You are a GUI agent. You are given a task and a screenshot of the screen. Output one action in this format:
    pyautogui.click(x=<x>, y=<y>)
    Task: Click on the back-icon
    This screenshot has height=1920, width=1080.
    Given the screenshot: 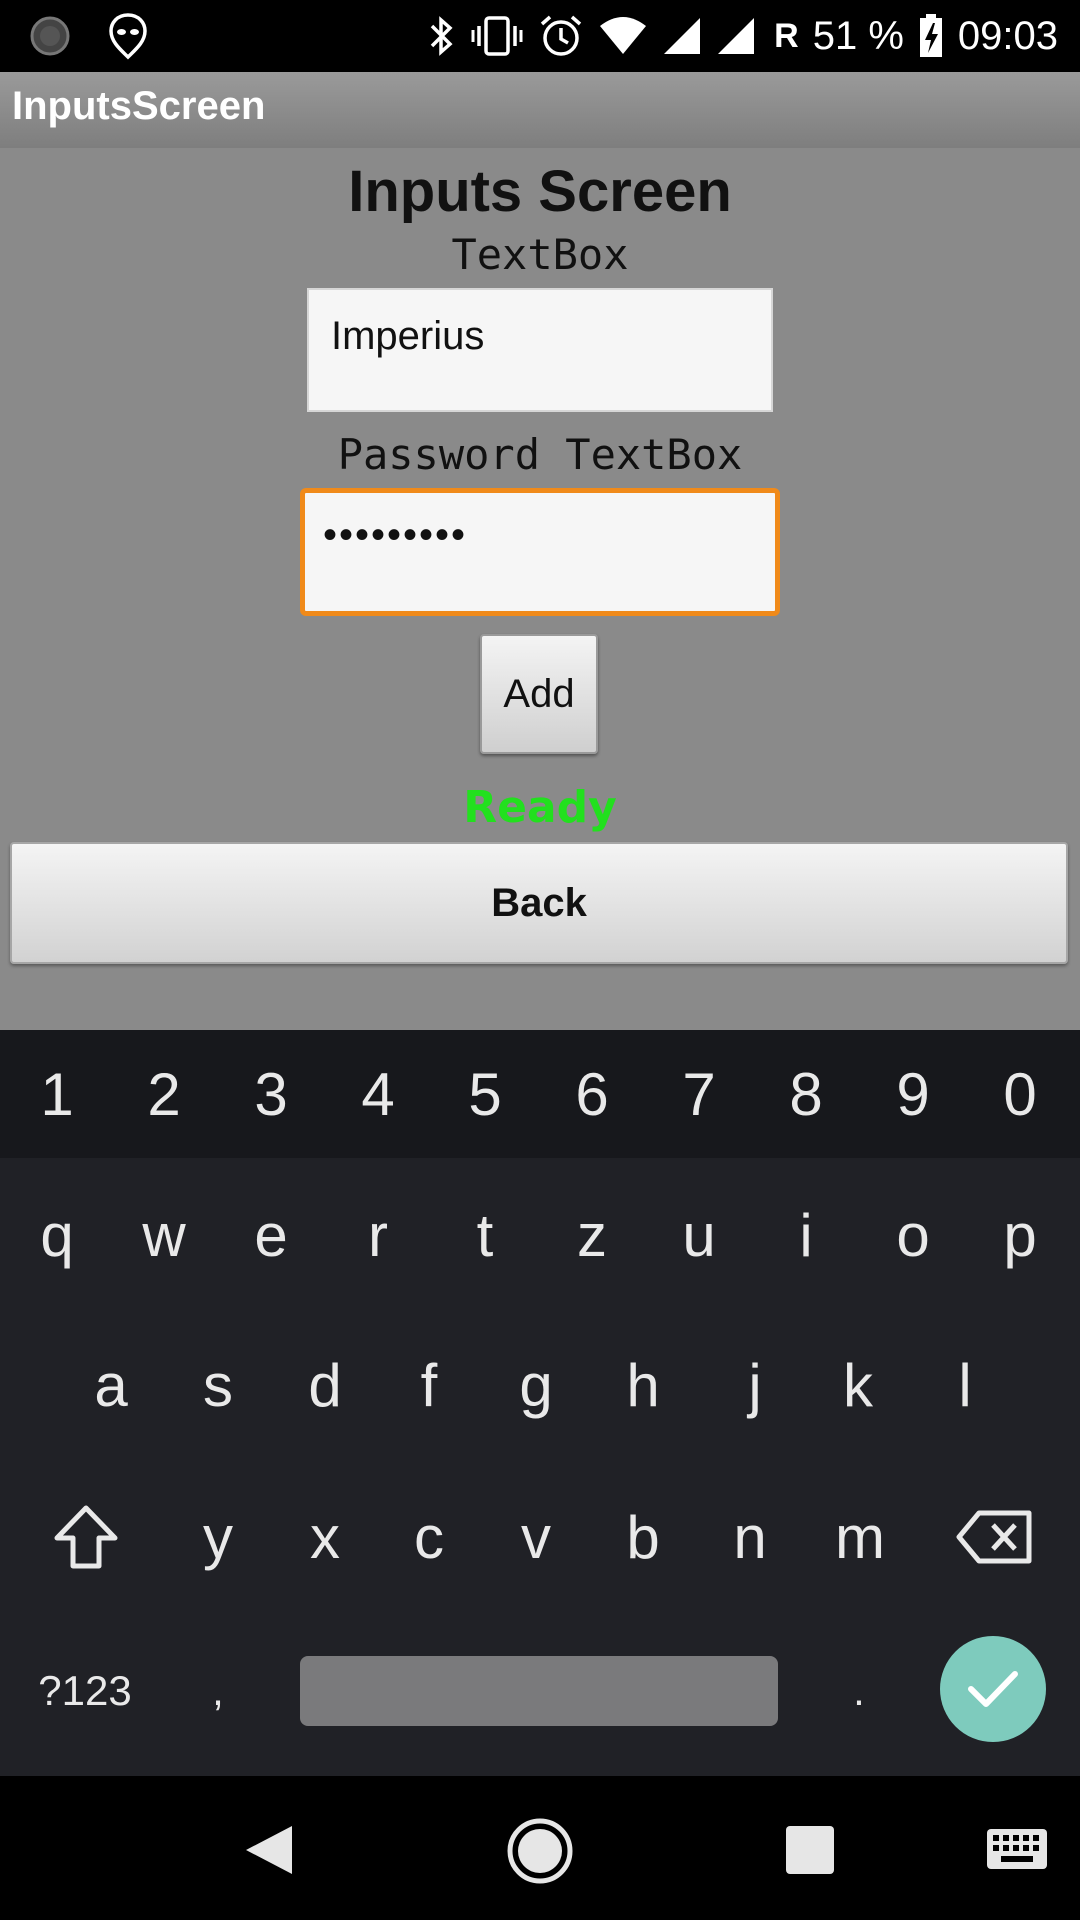 What is the action you would take?
    pyautogui.click(x=268, y=1852)
    